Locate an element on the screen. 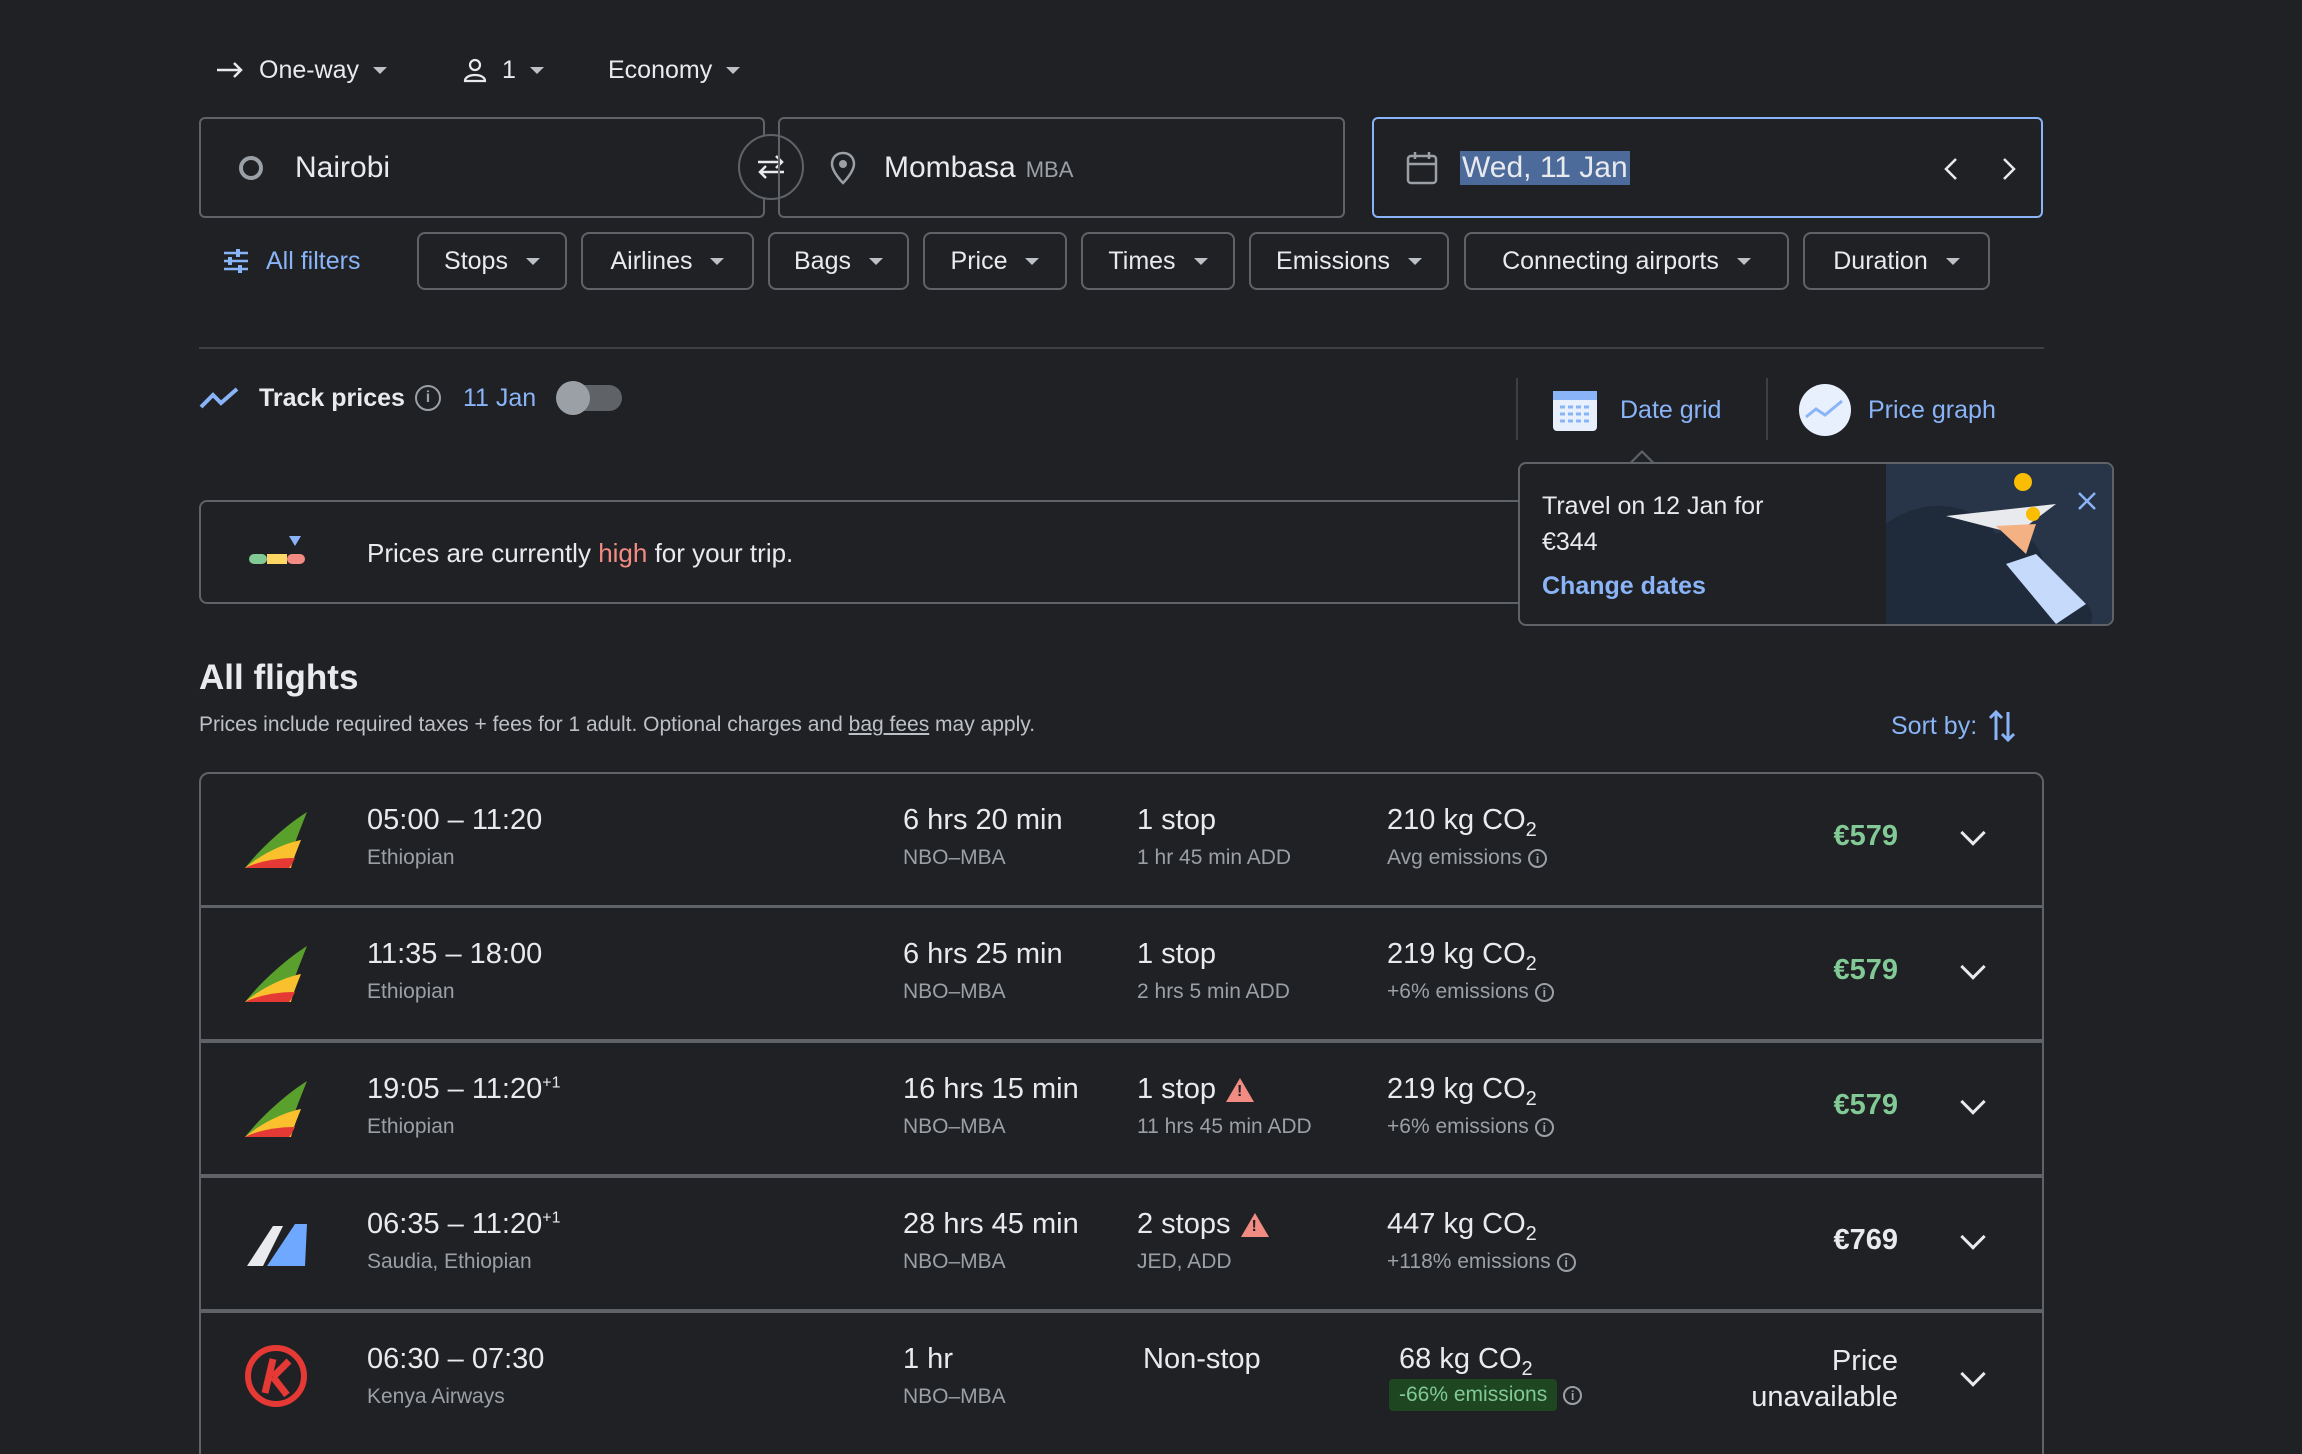 This screenshot has height=1454, width=2302. location-pin-icon is located at coordinates (843, 168).